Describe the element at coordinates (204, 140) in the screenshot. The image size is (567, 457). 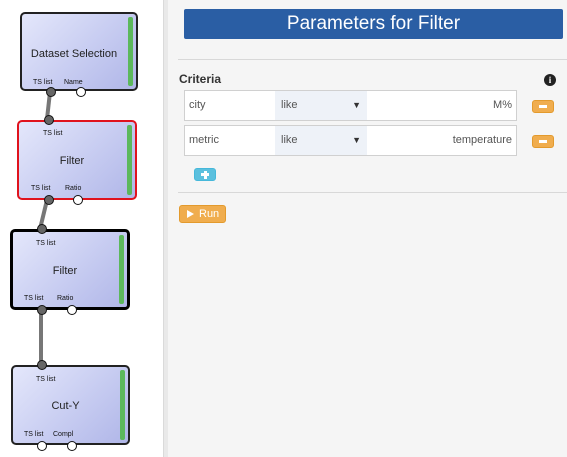
I see `criterion-field-input: metric` at that location.